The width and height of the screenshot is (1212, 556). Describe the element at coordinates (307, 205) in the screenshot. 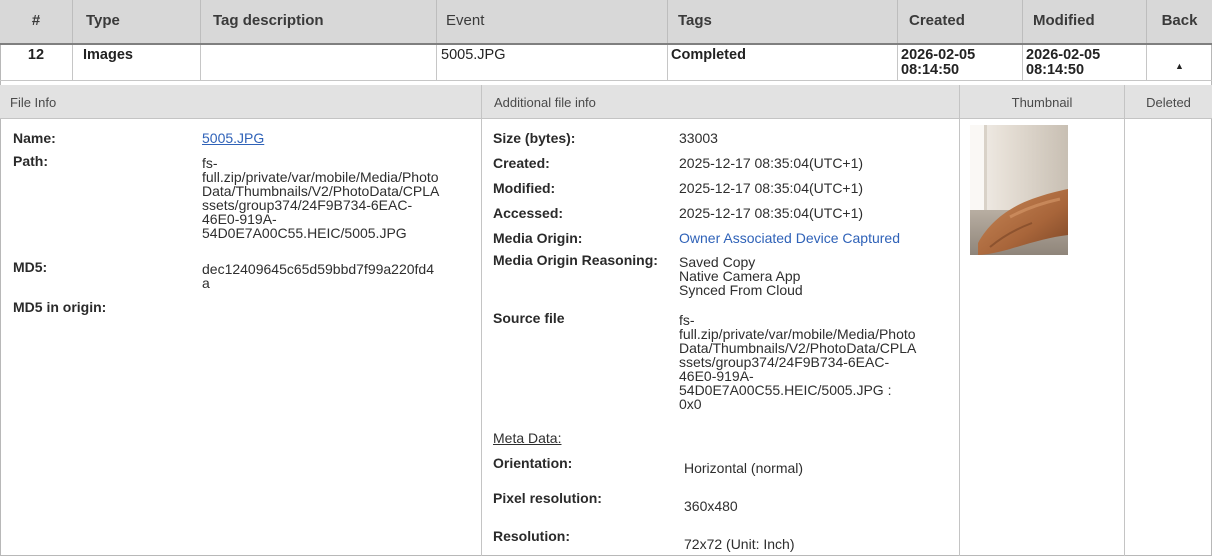

I see `path-line: ssets/group374/24F9B734-6EAC-` at that location.